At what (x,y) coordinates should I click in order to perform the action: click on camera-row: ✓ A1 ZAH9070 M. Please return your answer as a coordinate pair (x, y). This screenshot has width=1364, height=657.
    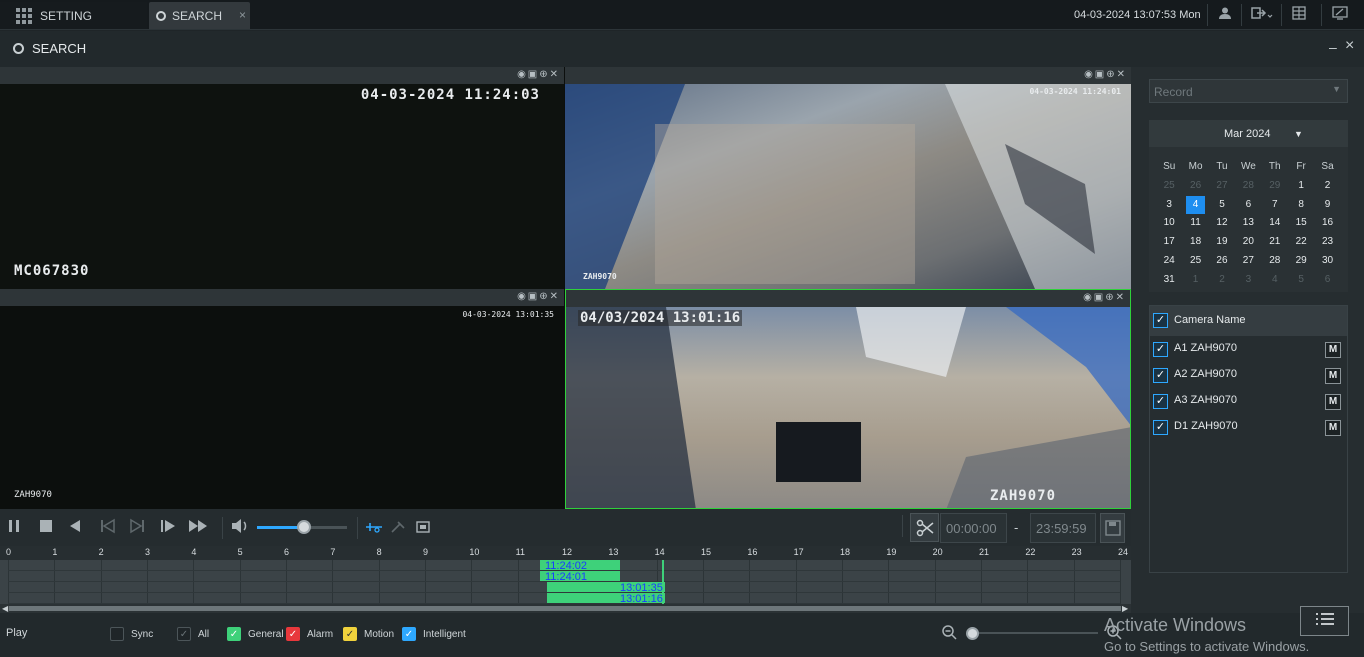
    Looking at the image, I should click on (1248, 353).